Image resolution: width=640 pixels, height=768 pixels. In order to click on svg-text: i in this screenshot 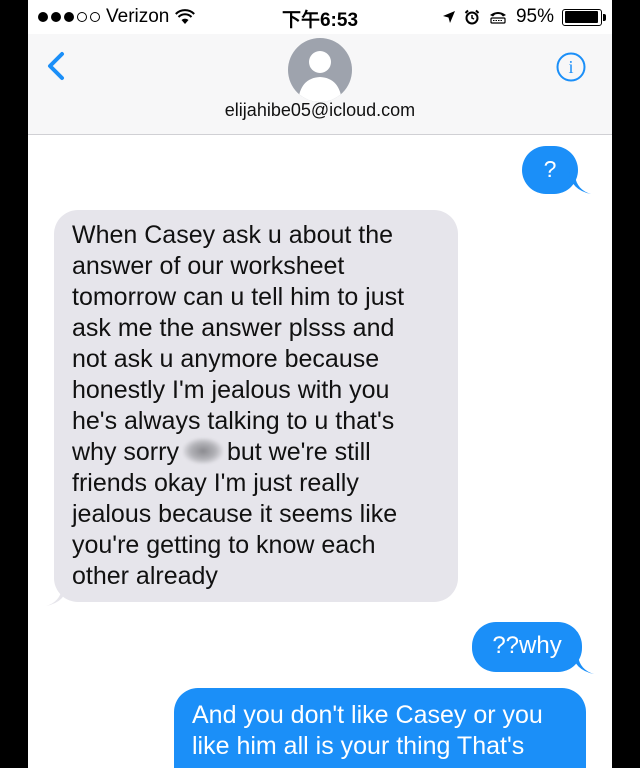, I will do `click(570, 67)`.